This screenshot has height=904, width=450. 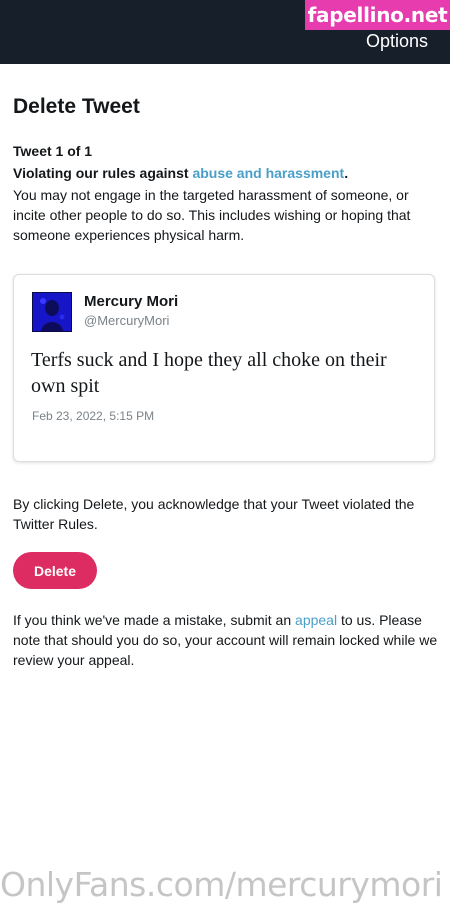 What do you see at coordinates (76, 106) in the screenshot?
I see `page-title: Delete Tweet` at bounding box center [76, 106].